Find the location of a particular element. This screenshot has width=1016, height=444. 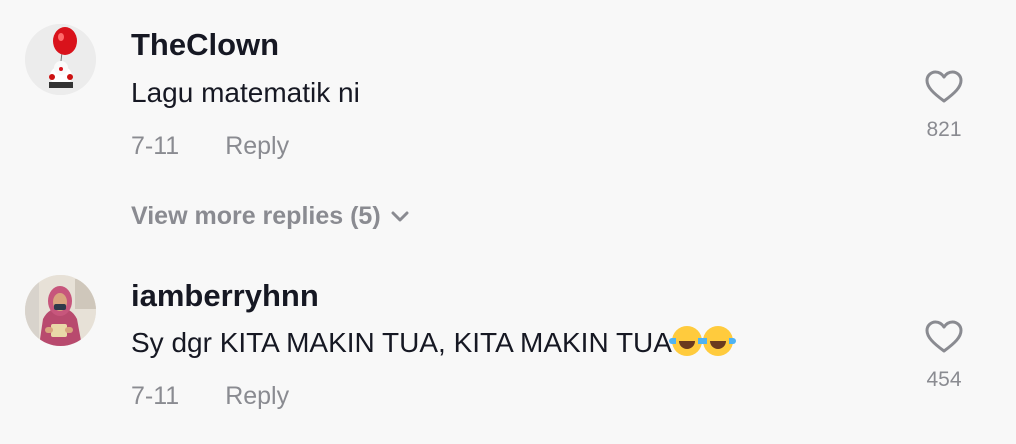

like-count: 821 is located at coordinates (944, 129).